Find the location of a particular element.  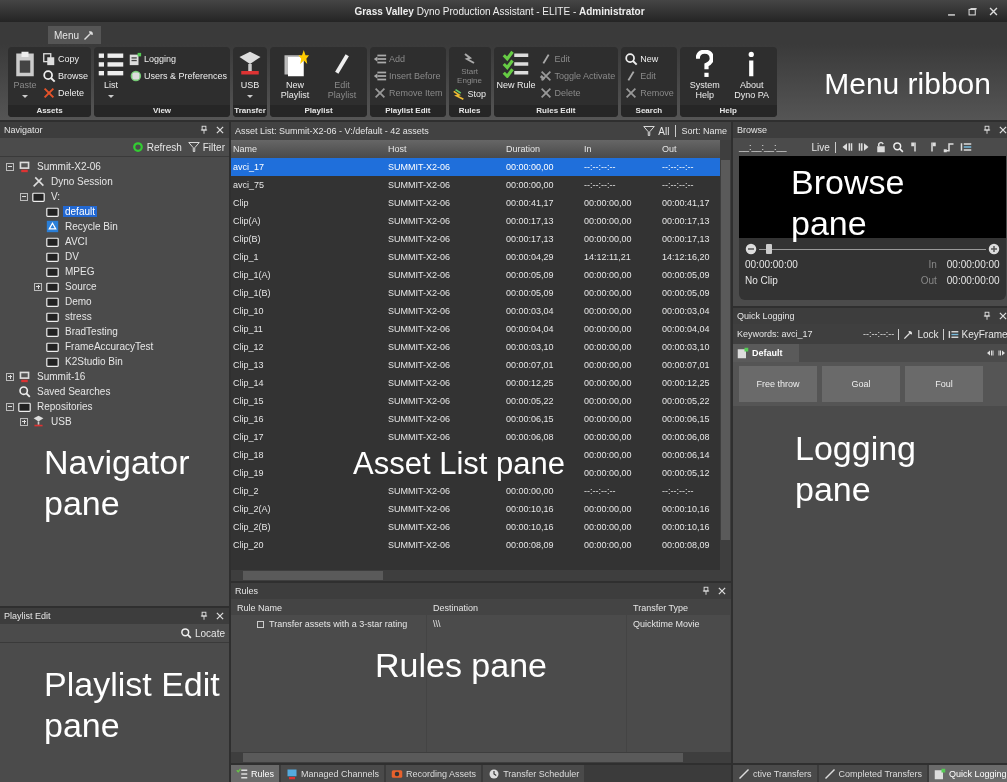

sort-button: Sort: Name is located at coordinates (701, 131).